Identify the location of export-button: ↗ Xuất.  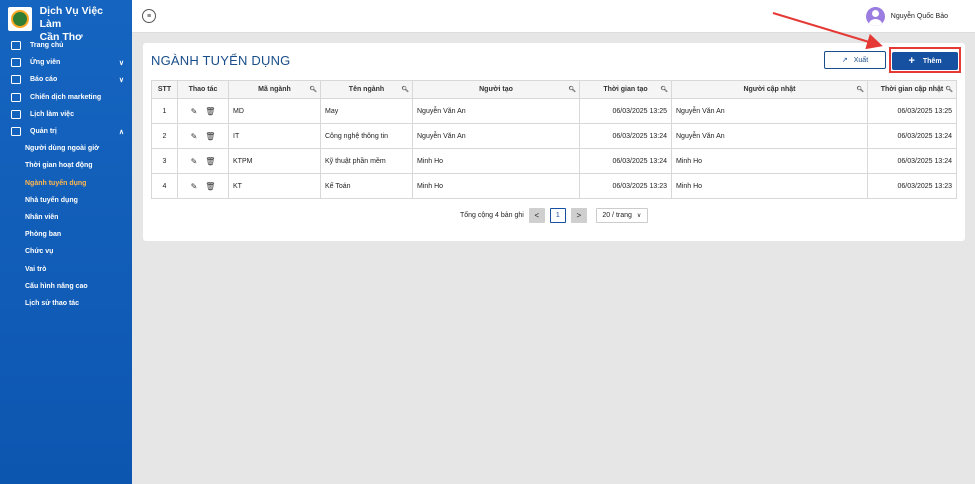
(855, 60).